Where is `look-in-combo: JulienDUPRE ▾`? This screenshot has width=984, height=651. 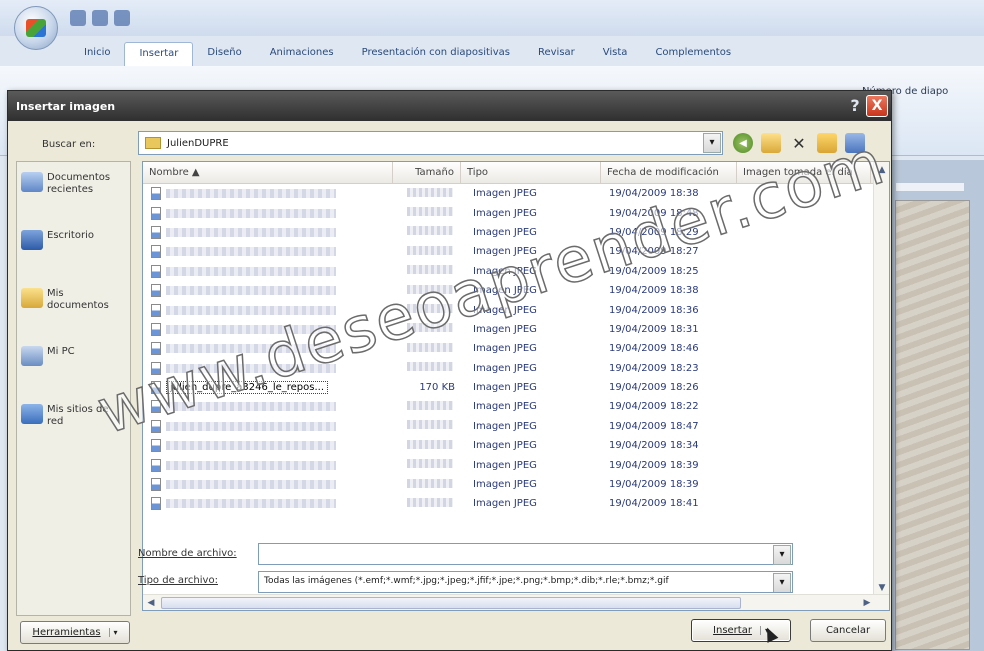 look-in-combo: JulienDUPRE ▾ is located at coordinates (430, 143).